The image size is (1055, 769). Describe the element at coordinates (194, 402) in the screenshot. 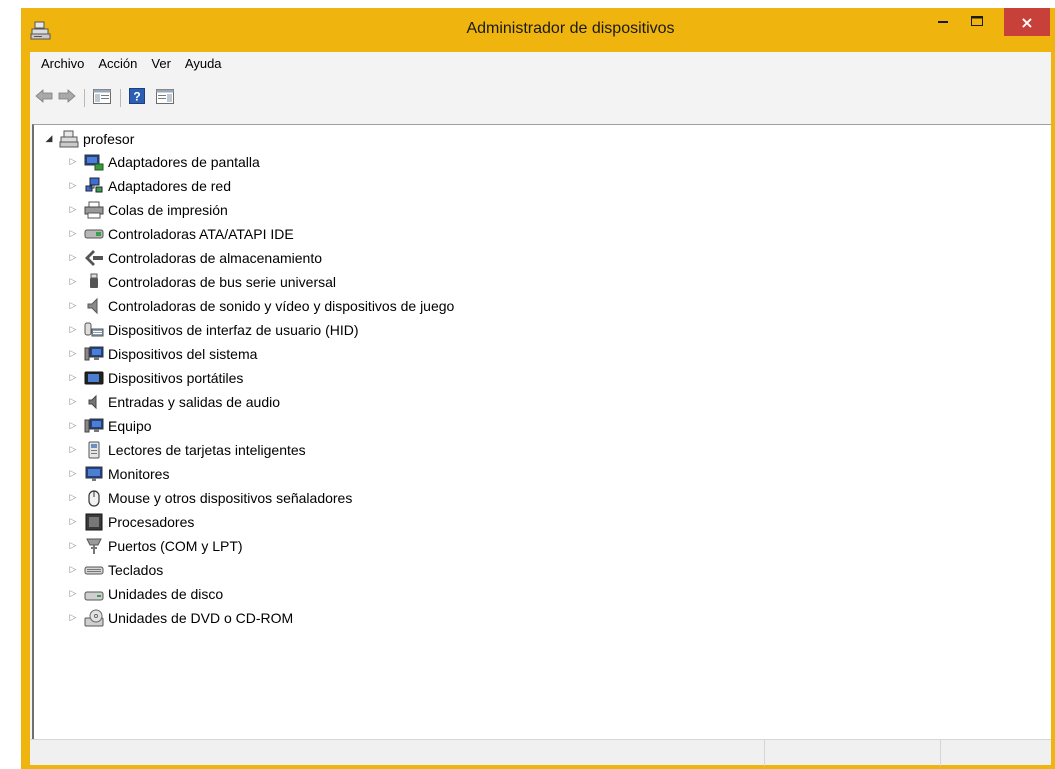

I see `tree-item-label: Entradas y salidas de audio` at that location.